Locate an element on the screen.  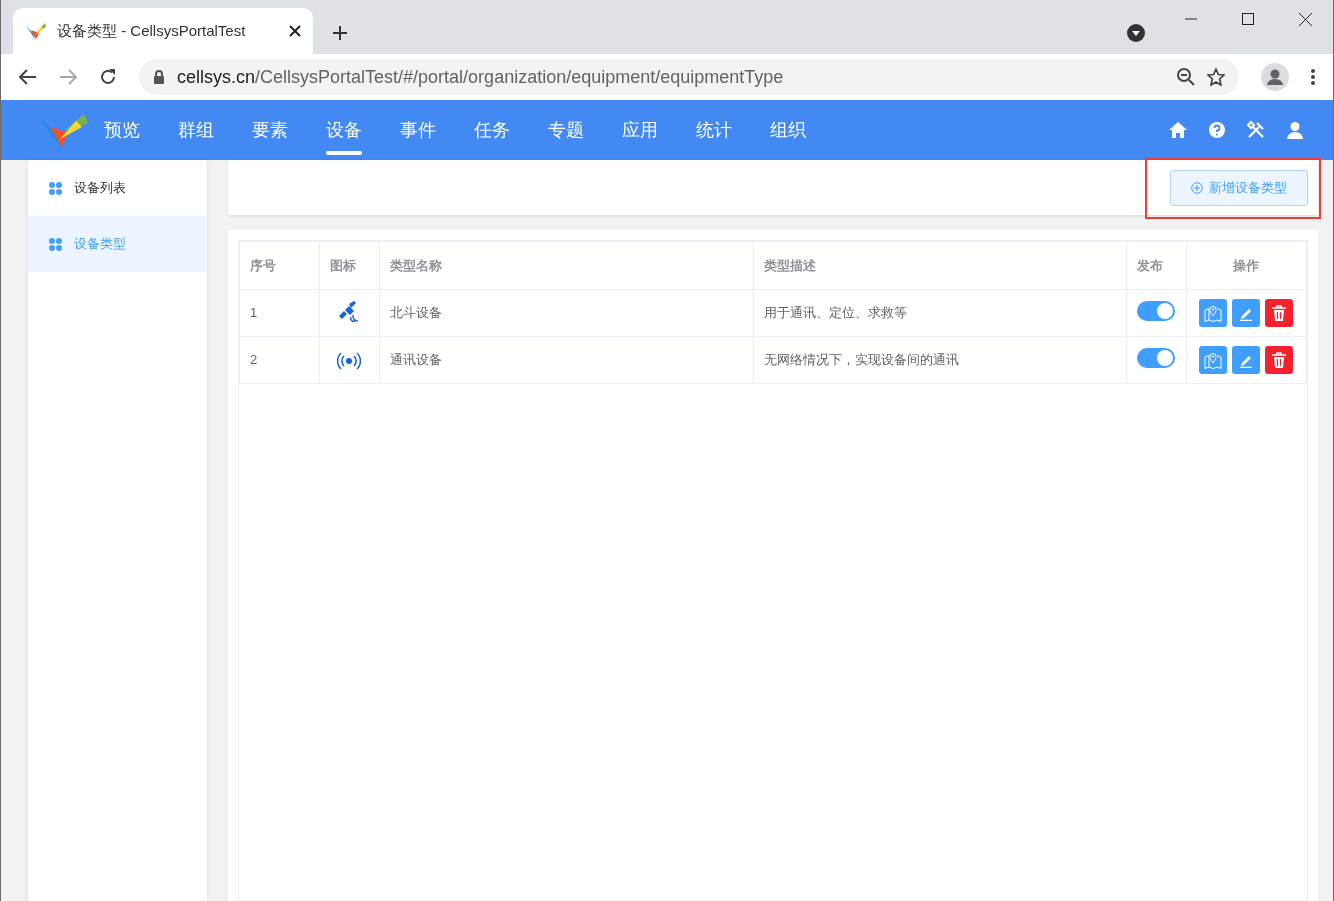
sidebar-item: 设备列表 is located at coordinates (117, 188).